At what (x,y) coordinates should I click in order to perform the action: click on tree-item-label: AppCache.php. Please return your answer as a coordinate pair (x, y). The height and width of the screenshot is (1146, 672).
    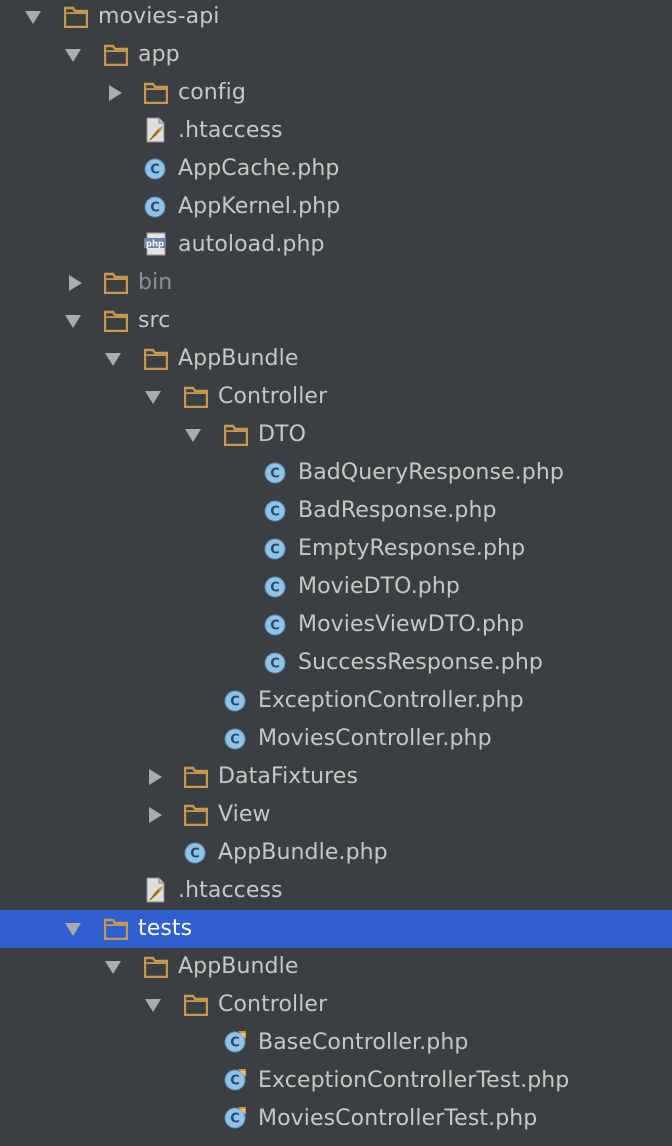
    Looking at the image, I should click on (259, 168).